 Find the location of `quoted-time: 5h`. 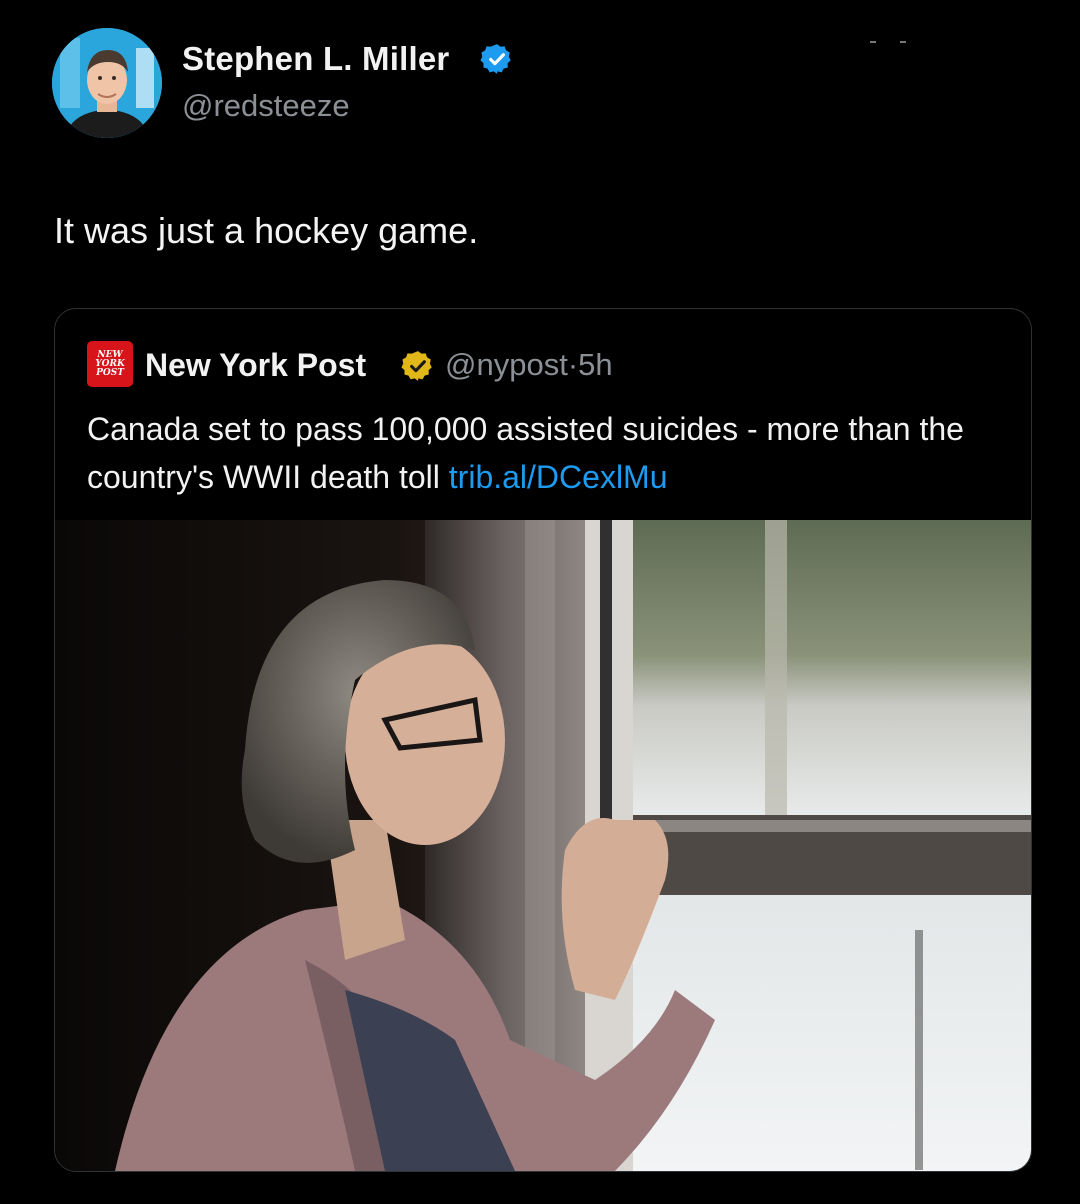

quoted-time: 5h is located at coordinates (595, 364).